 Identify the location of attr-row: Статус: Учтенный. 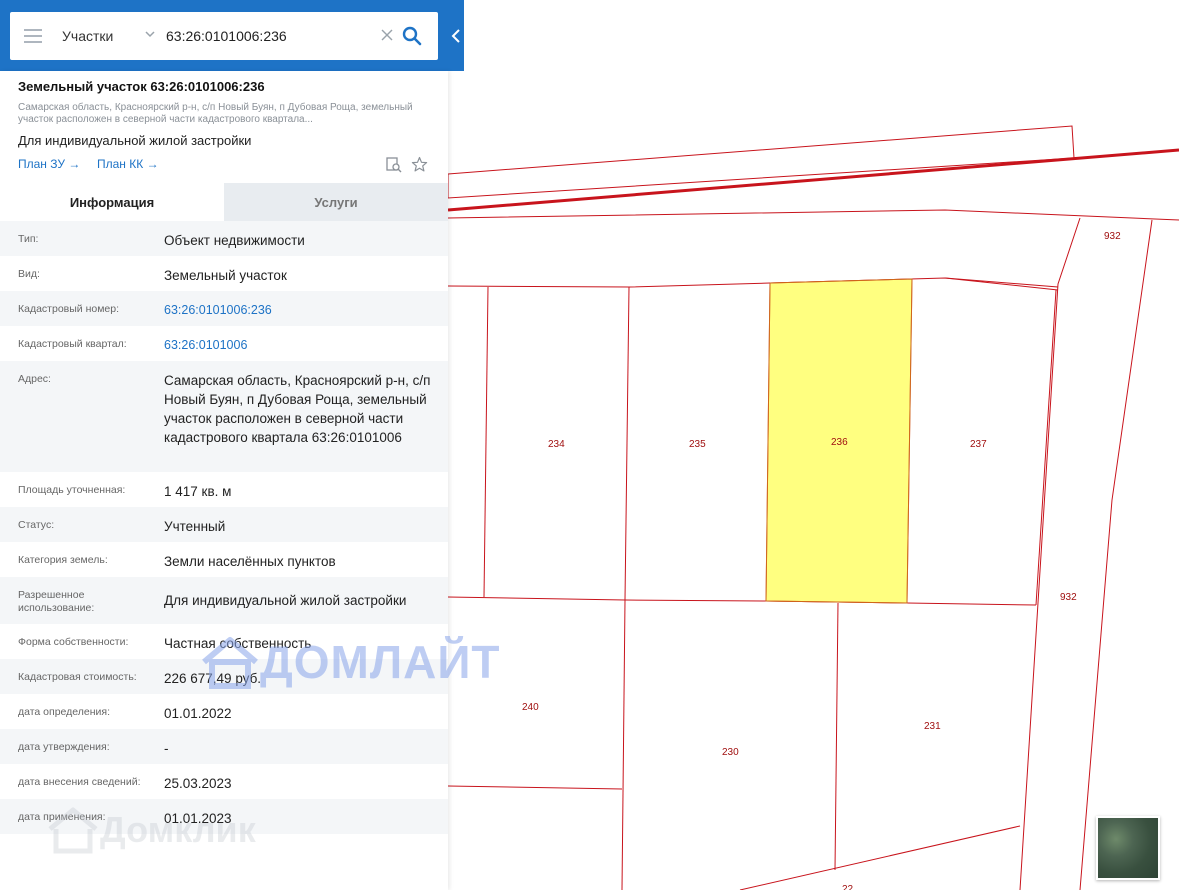
(224, 524).